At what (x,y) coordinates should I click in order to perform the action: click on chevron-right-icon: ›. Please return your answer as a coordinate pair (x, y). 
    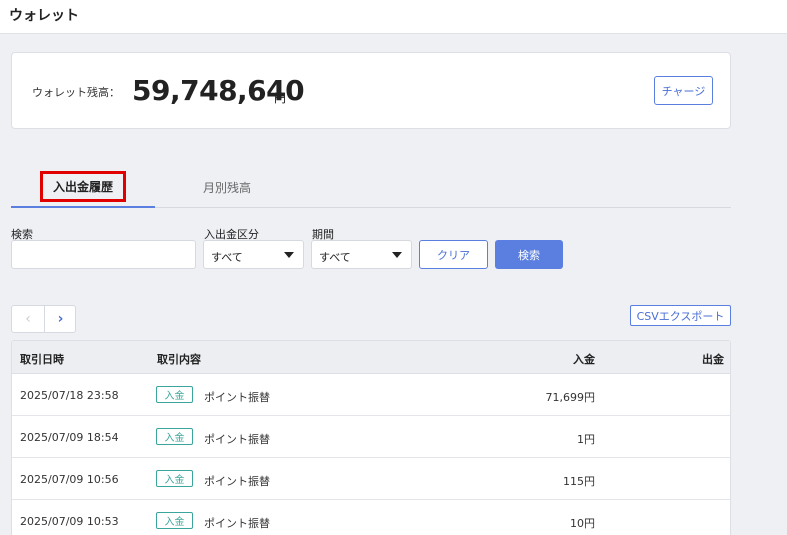
    Looking at the image, I should click on (60, 319).